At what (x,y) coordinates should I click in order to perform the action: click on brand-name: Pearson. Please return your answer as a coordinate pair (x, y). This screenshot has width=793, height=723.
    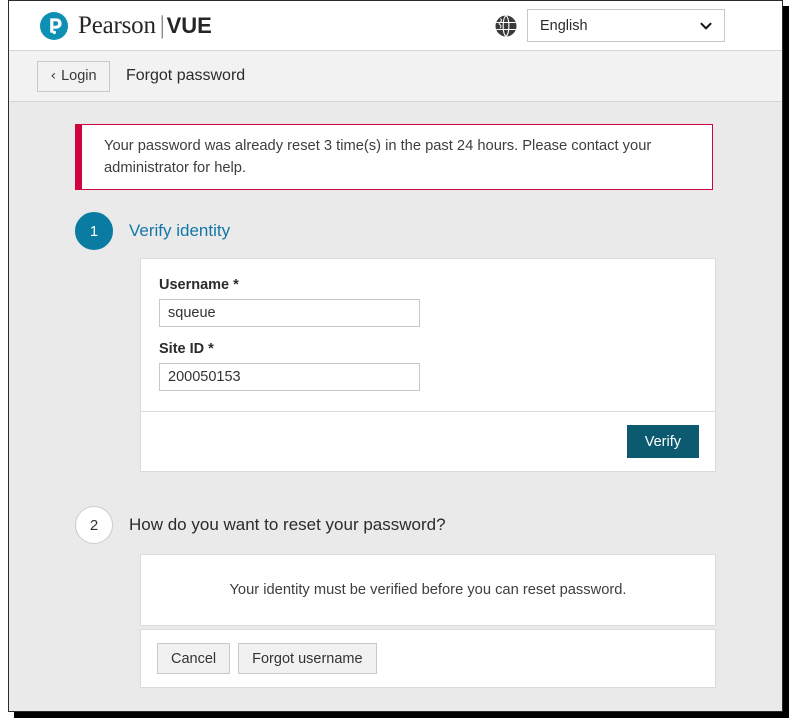
    Looking at the image, I should click on (117, 25).